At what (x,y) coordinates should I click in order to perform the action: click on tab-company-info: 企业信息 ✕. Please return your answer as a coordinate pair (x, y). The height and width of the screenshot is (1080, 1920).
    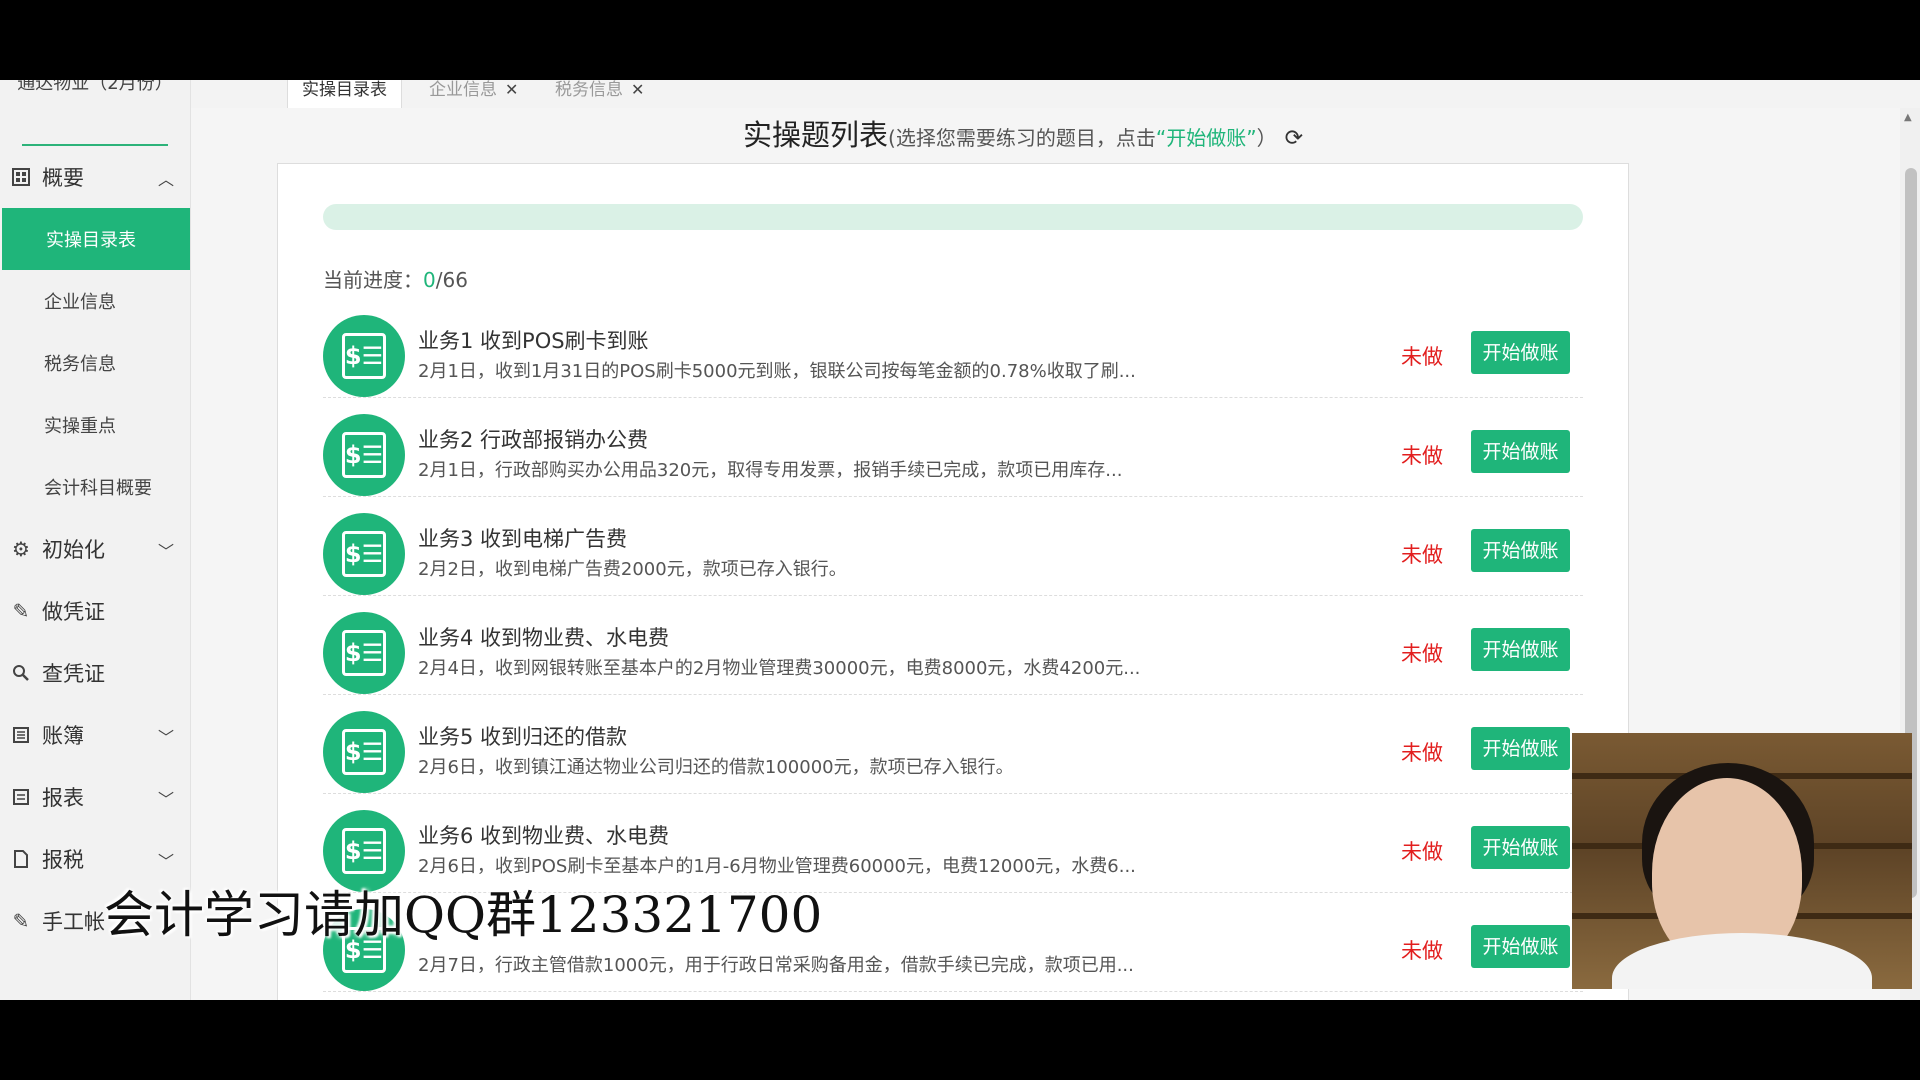
    Looking at the image, I should click on (473, 94).